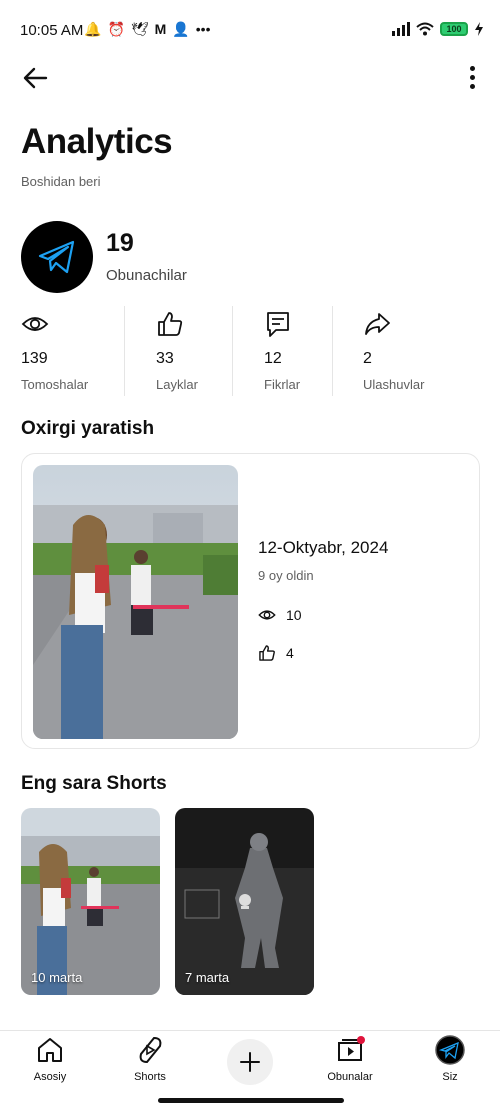 The image size is (500, 1111). What do you see at coordinates (401, 29) in the screenshot?
I see `signal-icon` at bounding box center [401, 29].